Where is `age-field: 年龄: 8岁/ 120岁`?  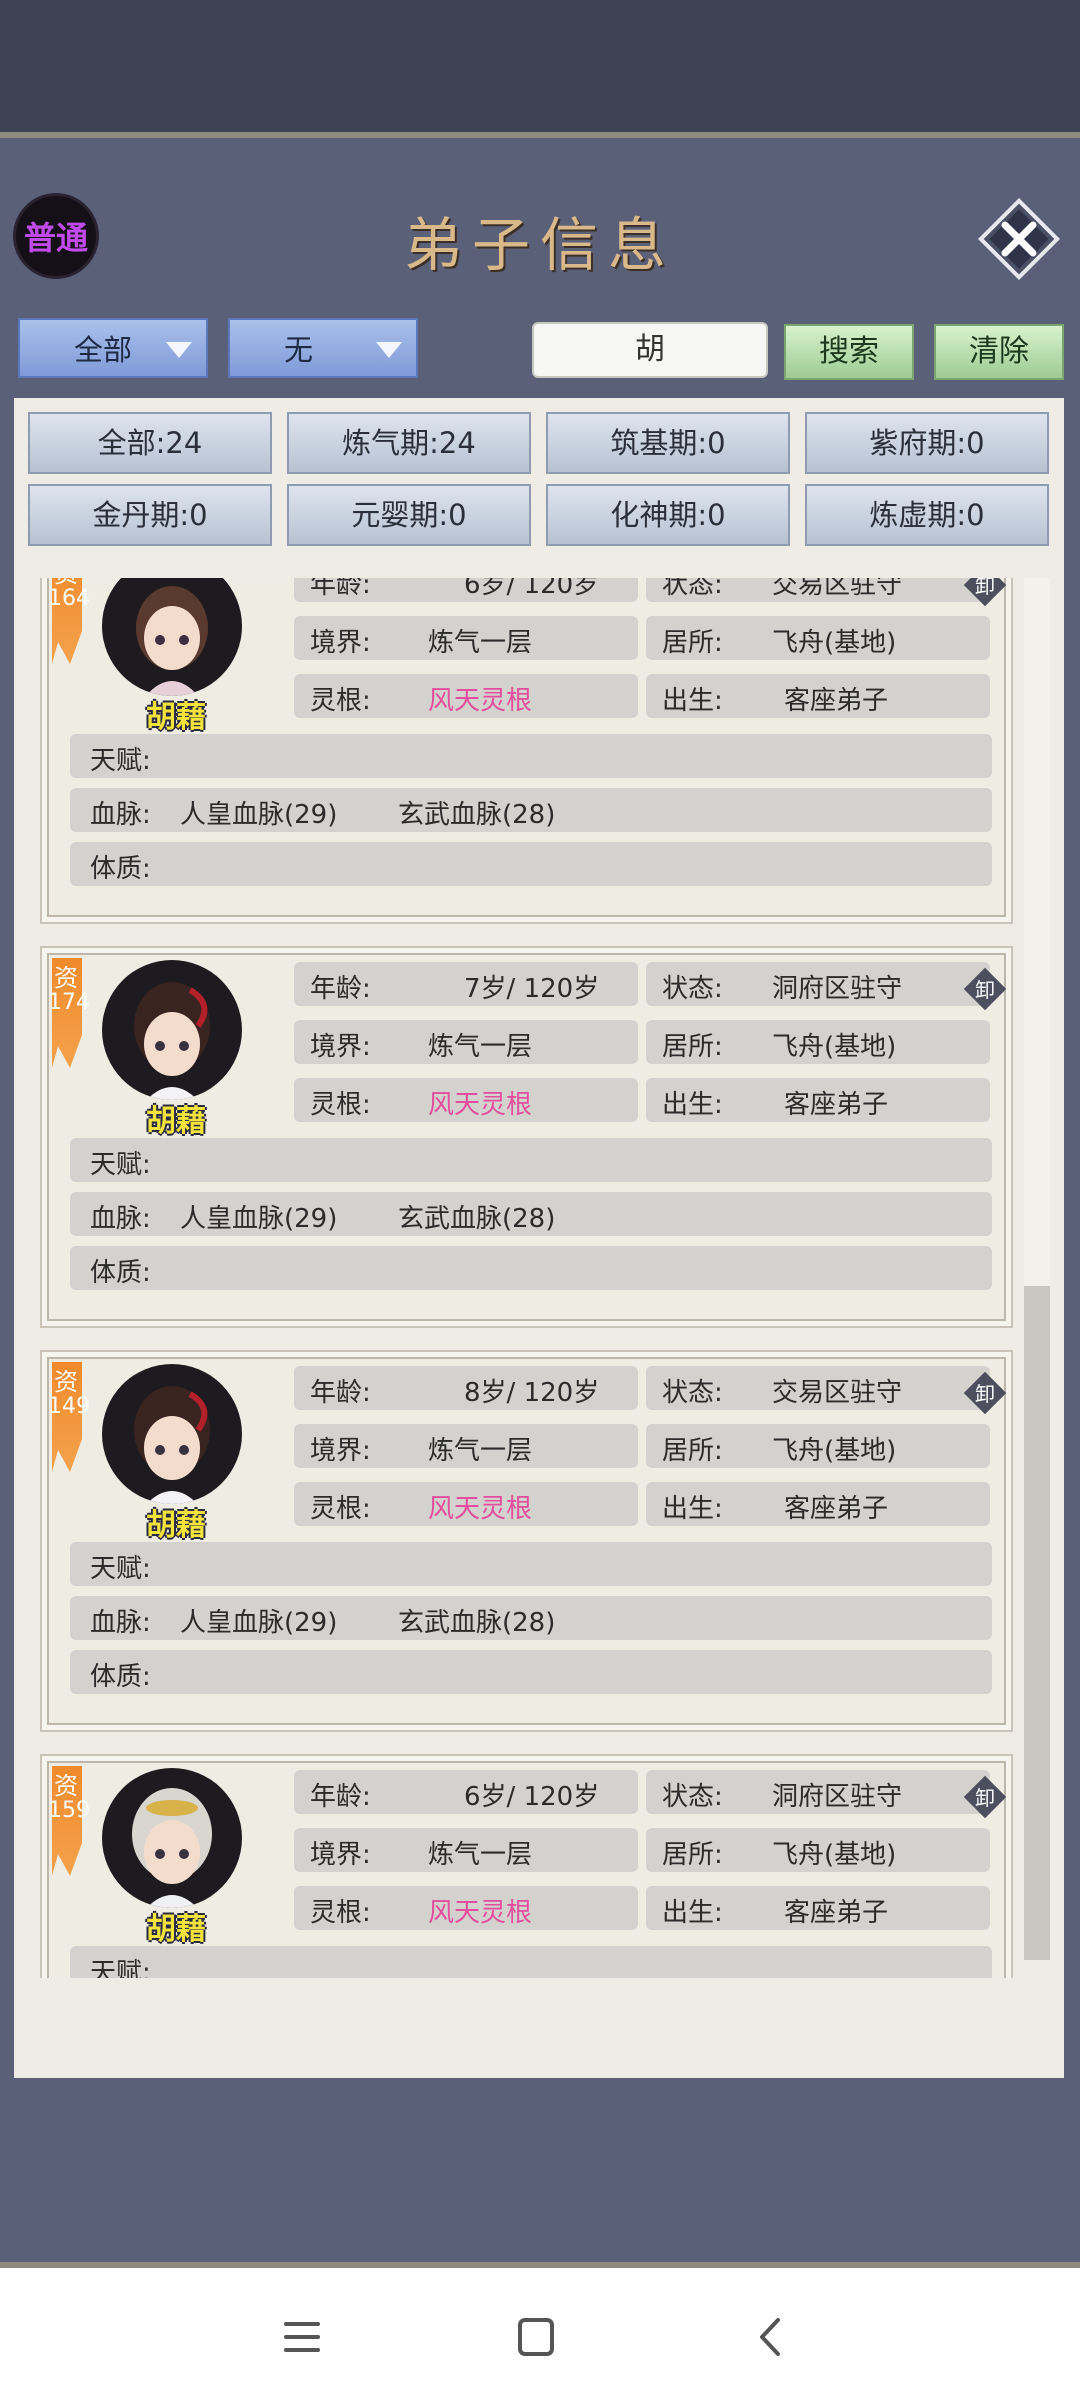 age-field: 年龄: 8岁/ 120岁 is located at coordinates (466, 1388).